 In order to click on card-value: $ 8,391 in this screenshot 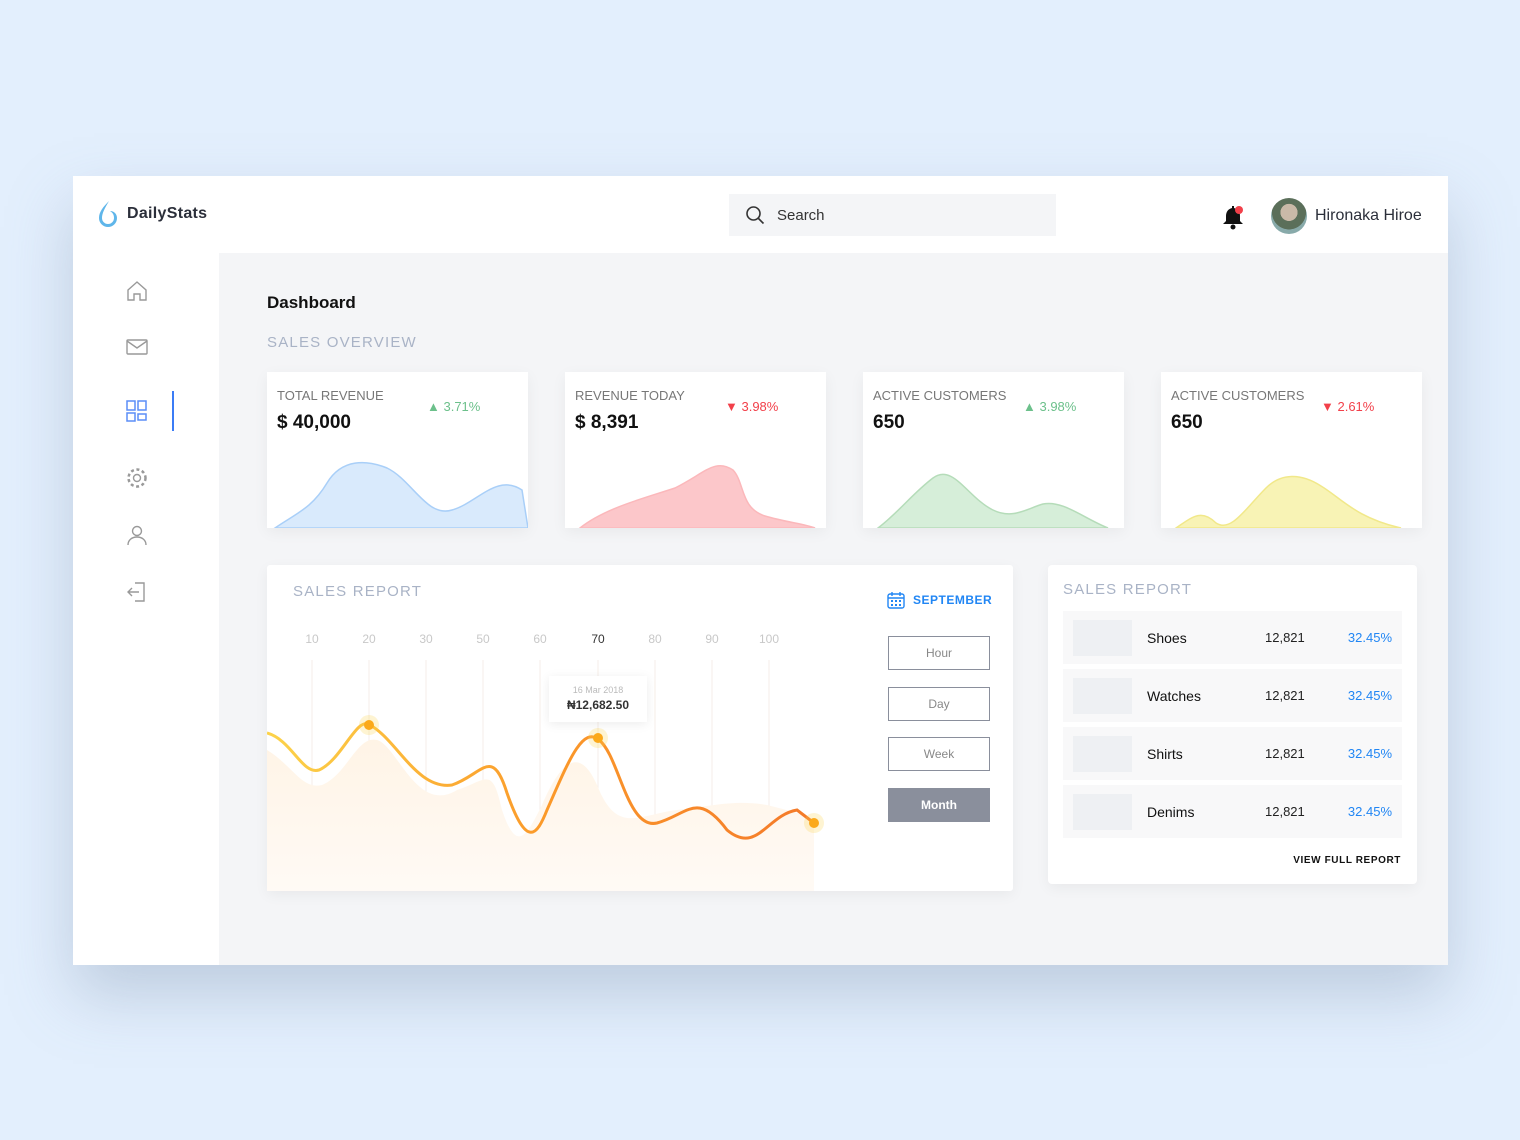, I will do `click(607, 422)`.